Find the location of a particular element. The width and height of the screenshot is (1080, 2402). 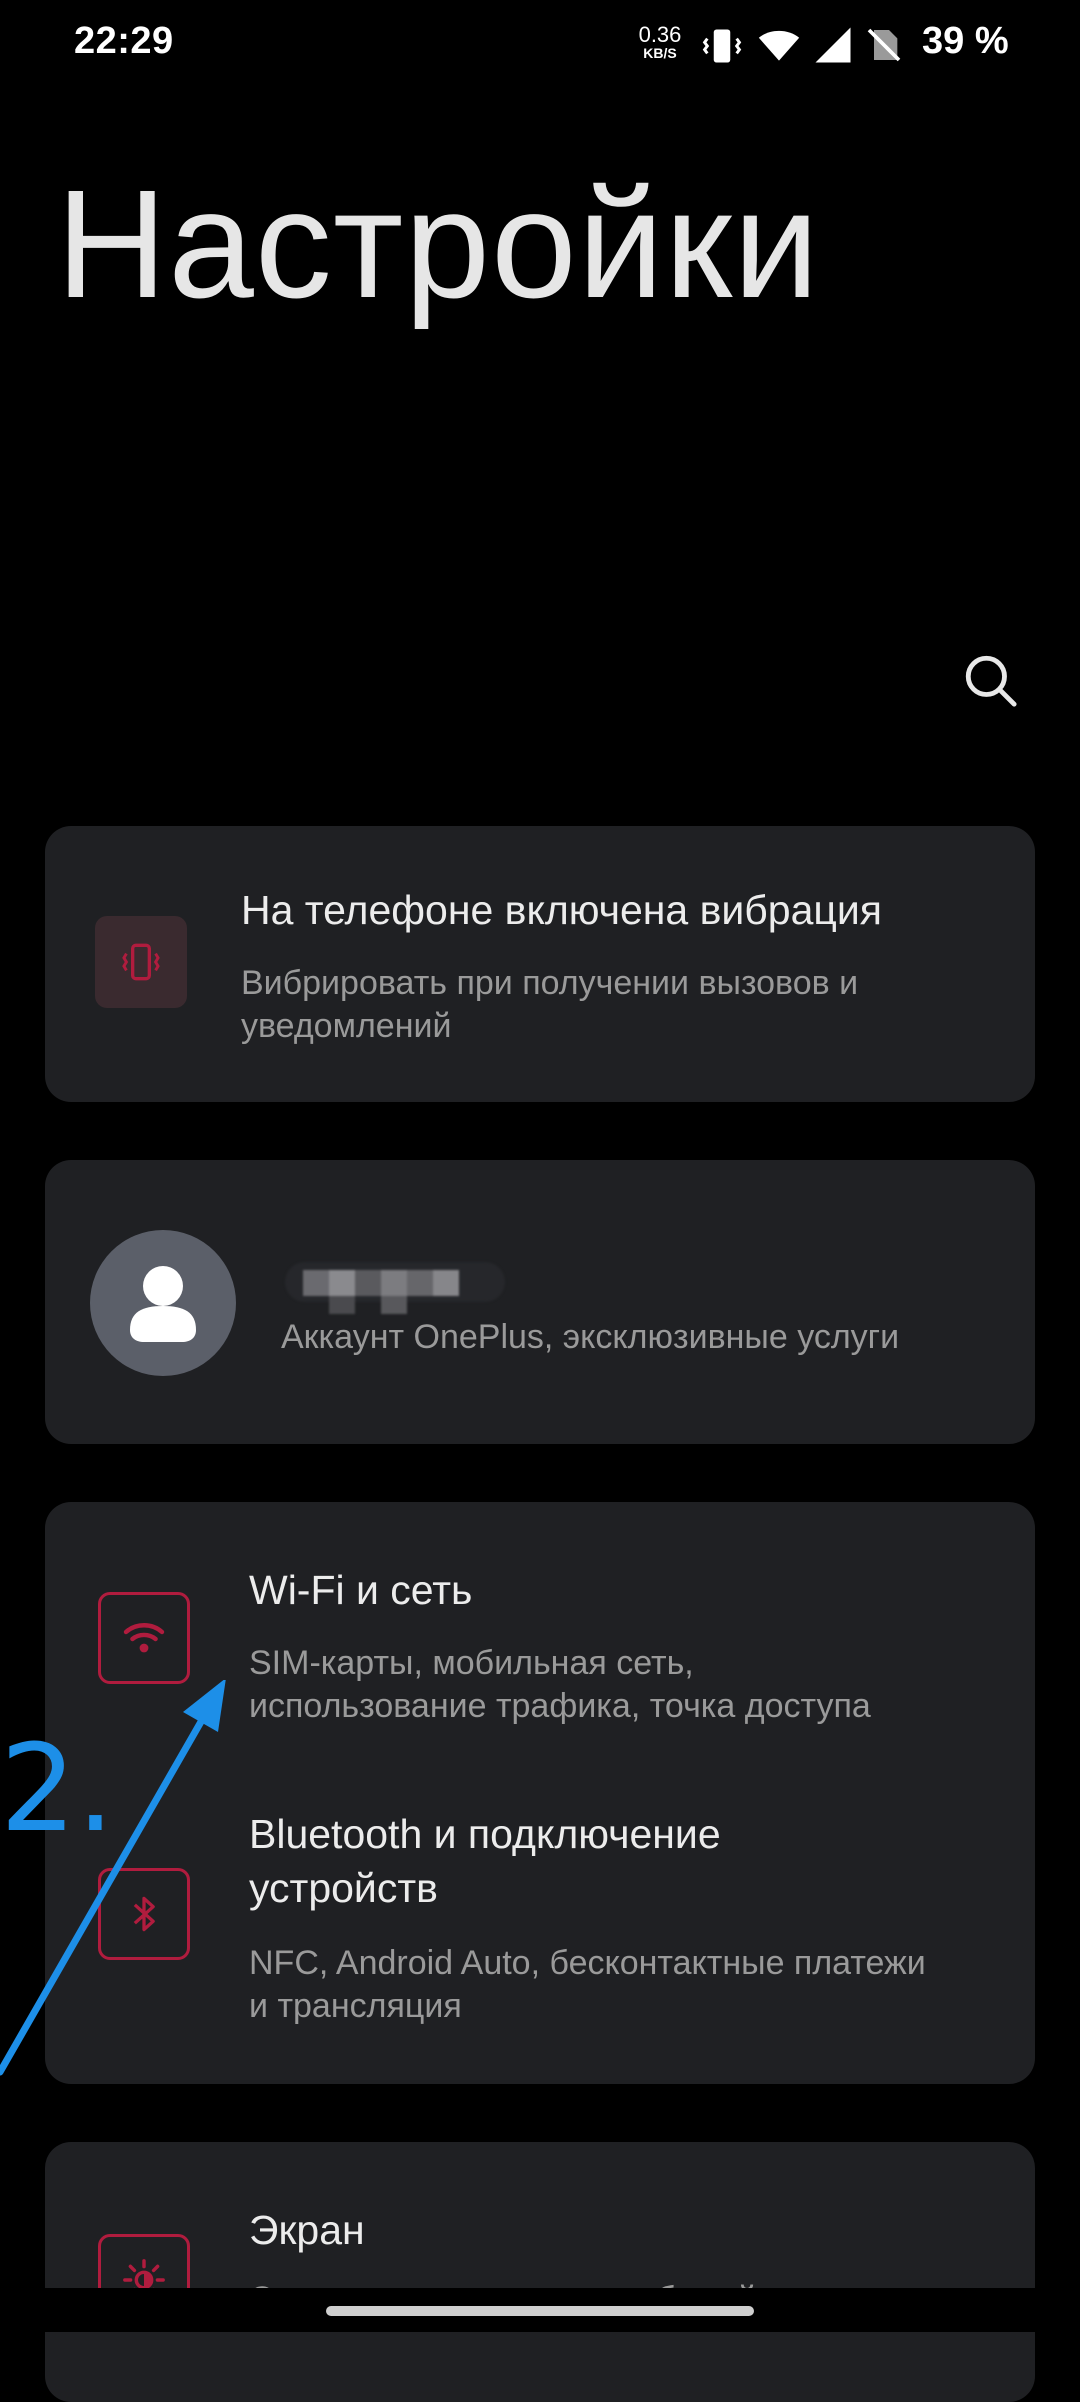

bluetooth-title-line2: устройств is located at coordinates (343, 1888).